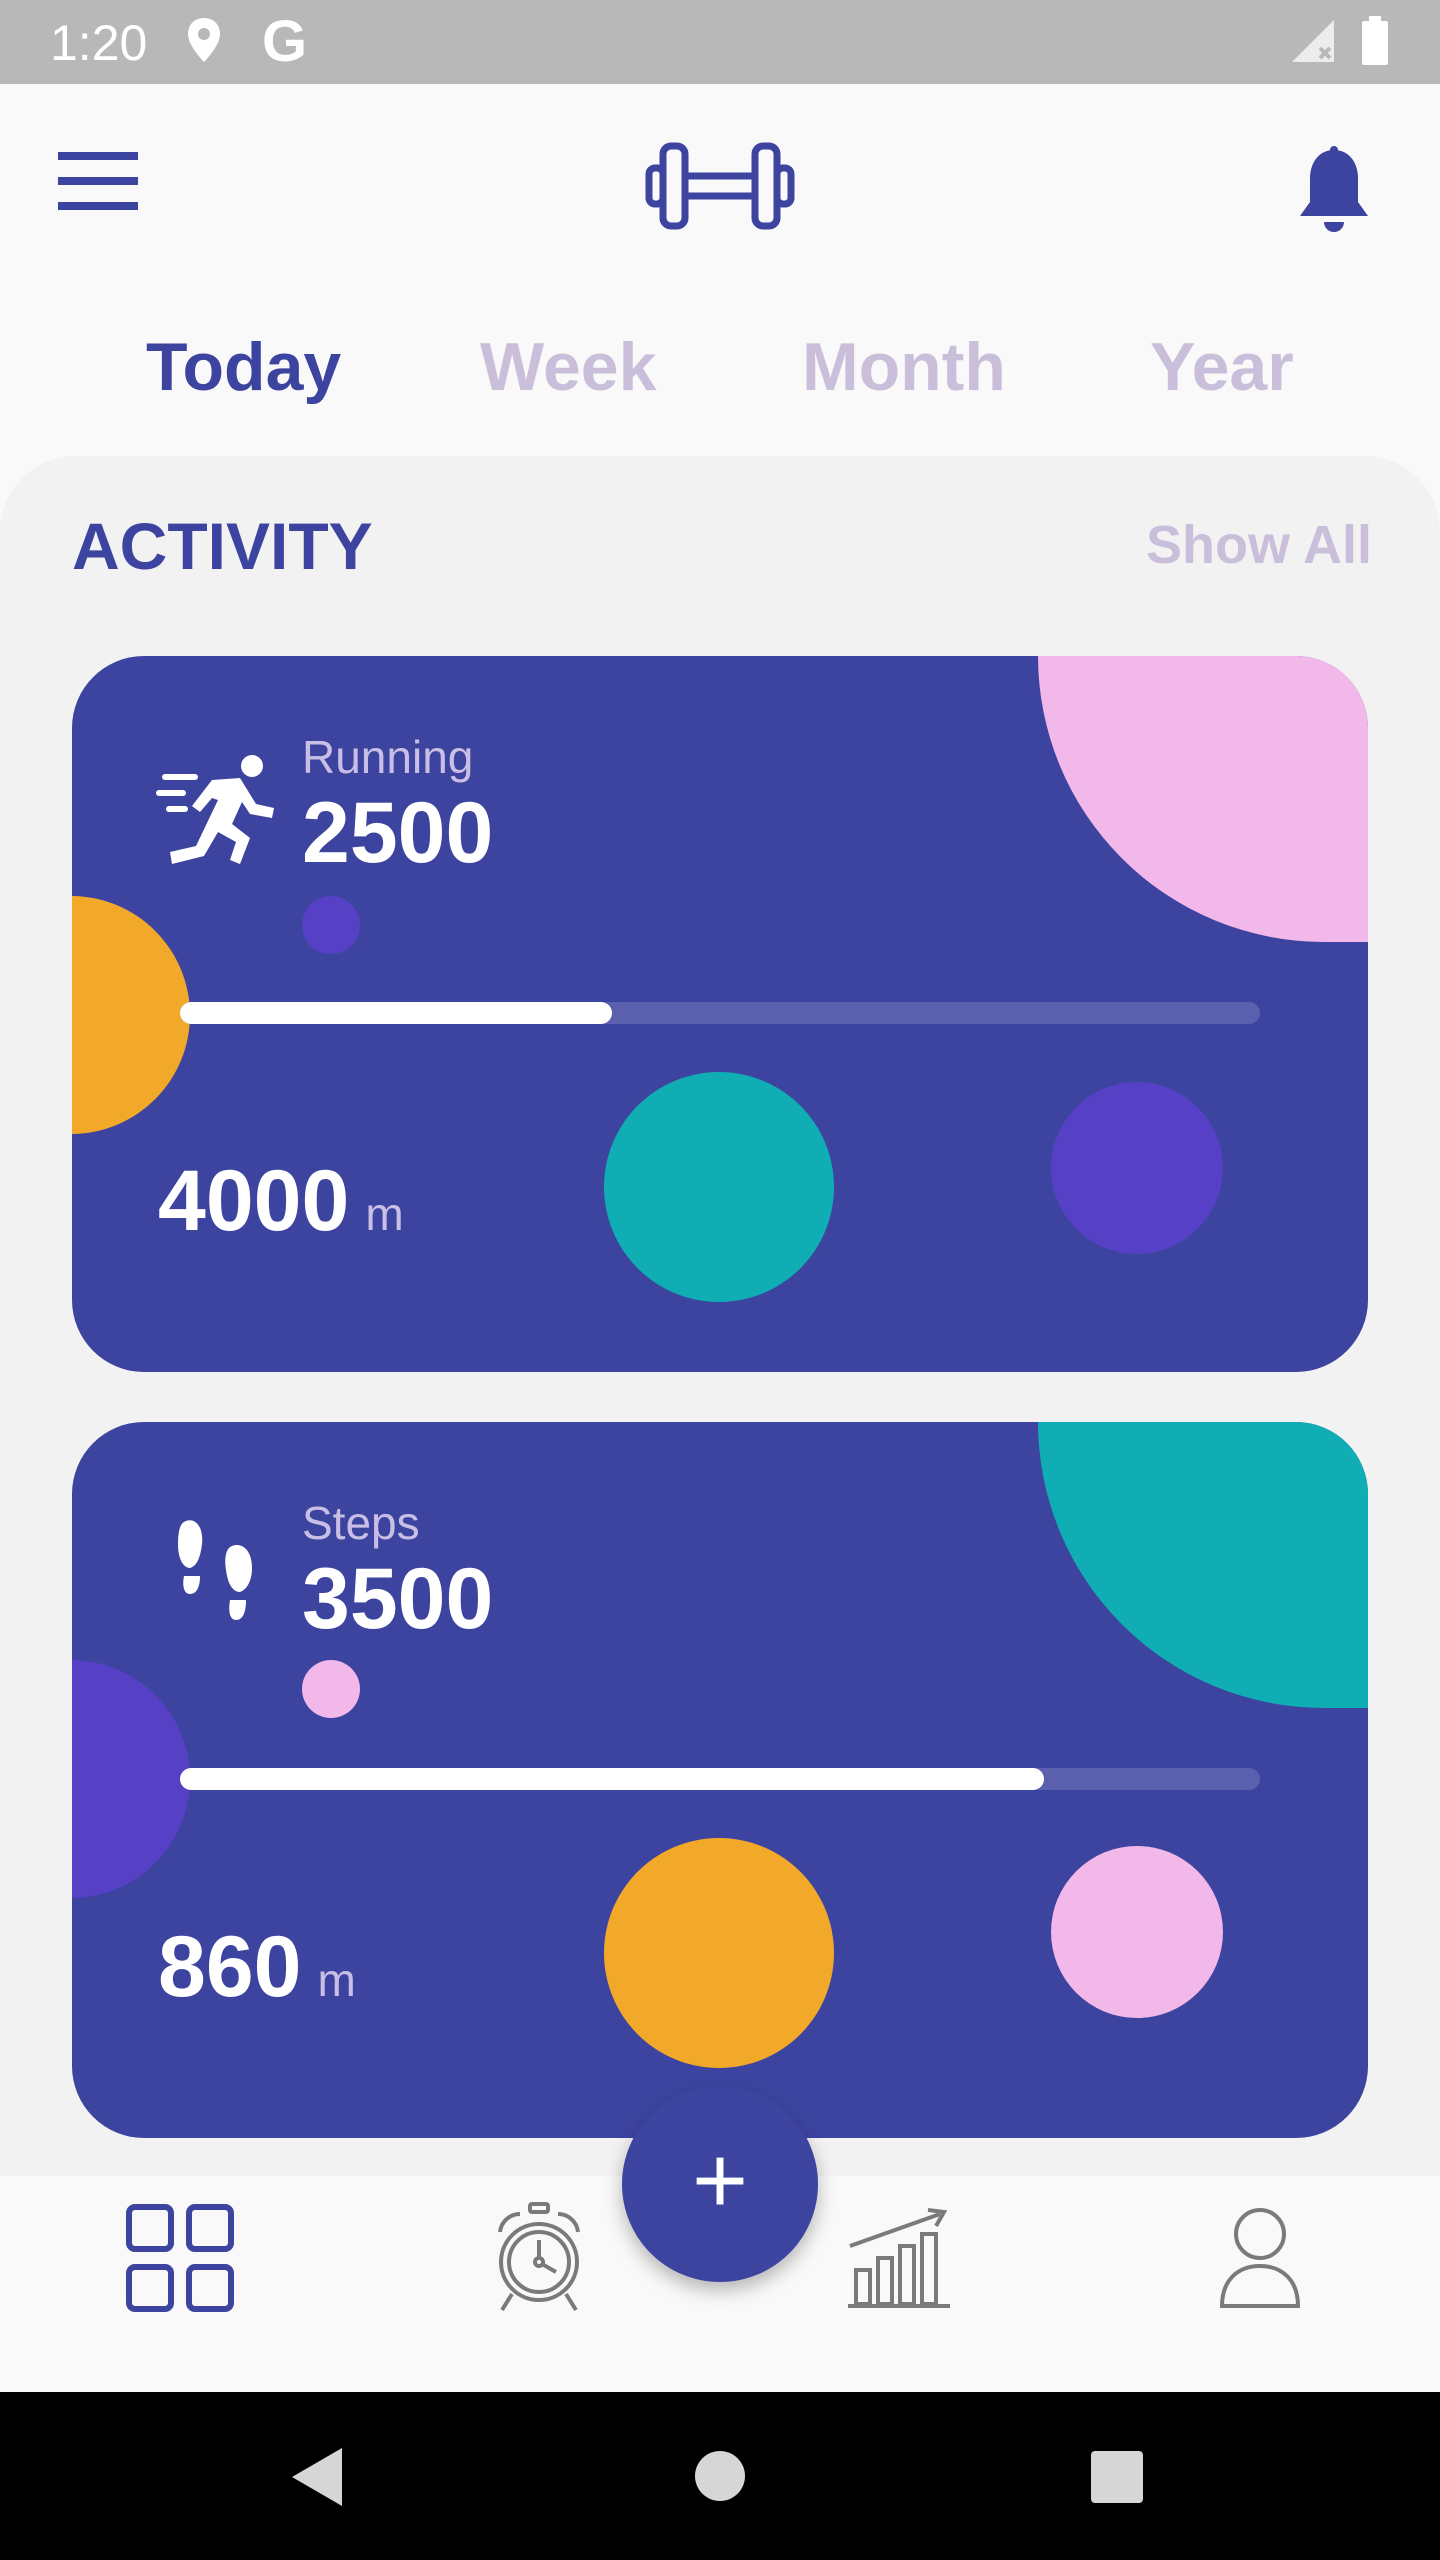 The height and width of the screenshot is (2560, 1440). Describe the element at coordinates (904, 367) in the screenshot. I see `tab-month: Month` at that location.